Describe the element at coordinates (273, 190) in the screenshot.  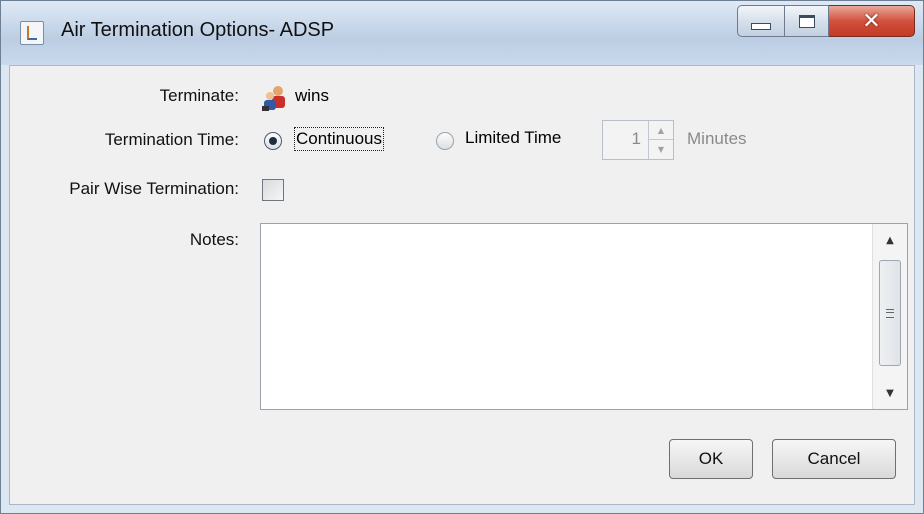
I see `pair-wise-checkbox` at that location.